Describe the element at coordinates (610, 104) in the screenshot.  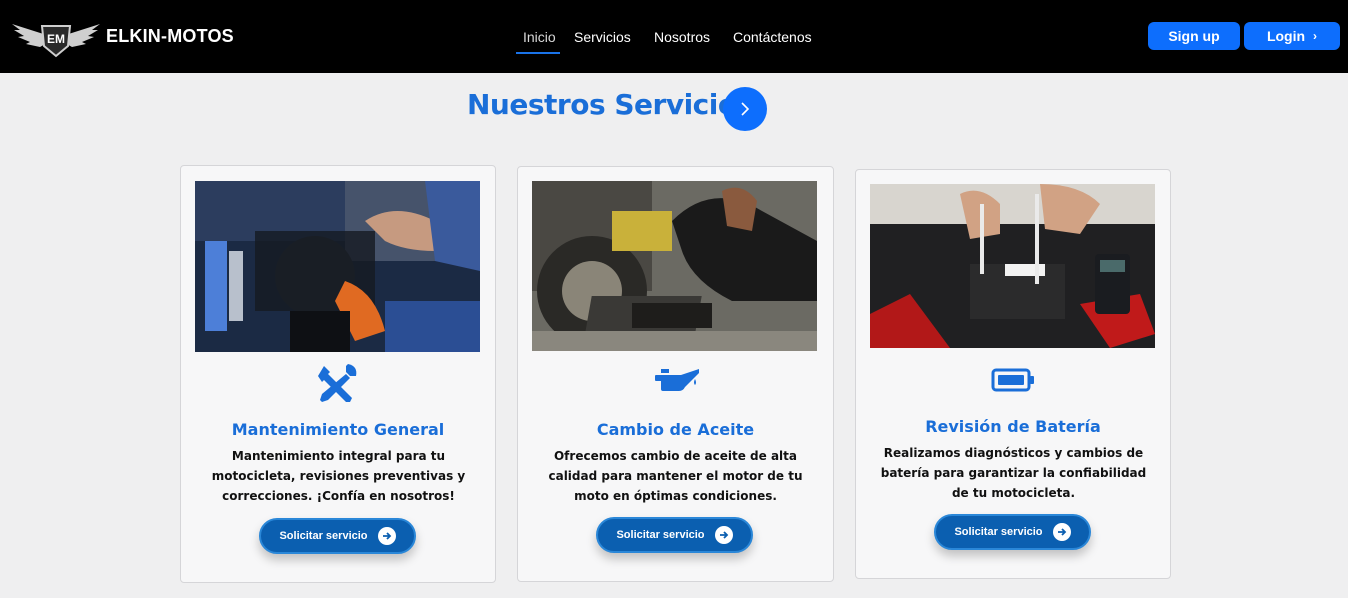
I see `section-title: Nuestros Servicios` at that location.